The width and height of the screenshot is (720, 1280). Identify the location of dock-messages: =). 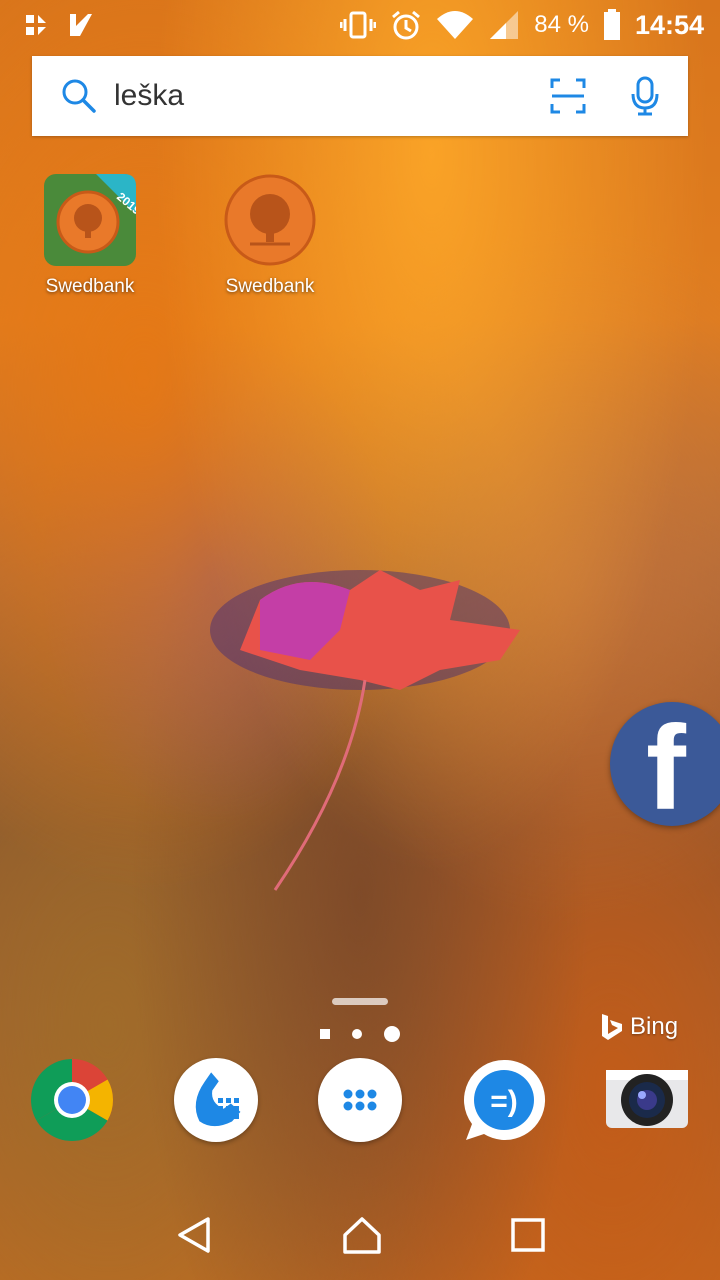
(504, 1100).